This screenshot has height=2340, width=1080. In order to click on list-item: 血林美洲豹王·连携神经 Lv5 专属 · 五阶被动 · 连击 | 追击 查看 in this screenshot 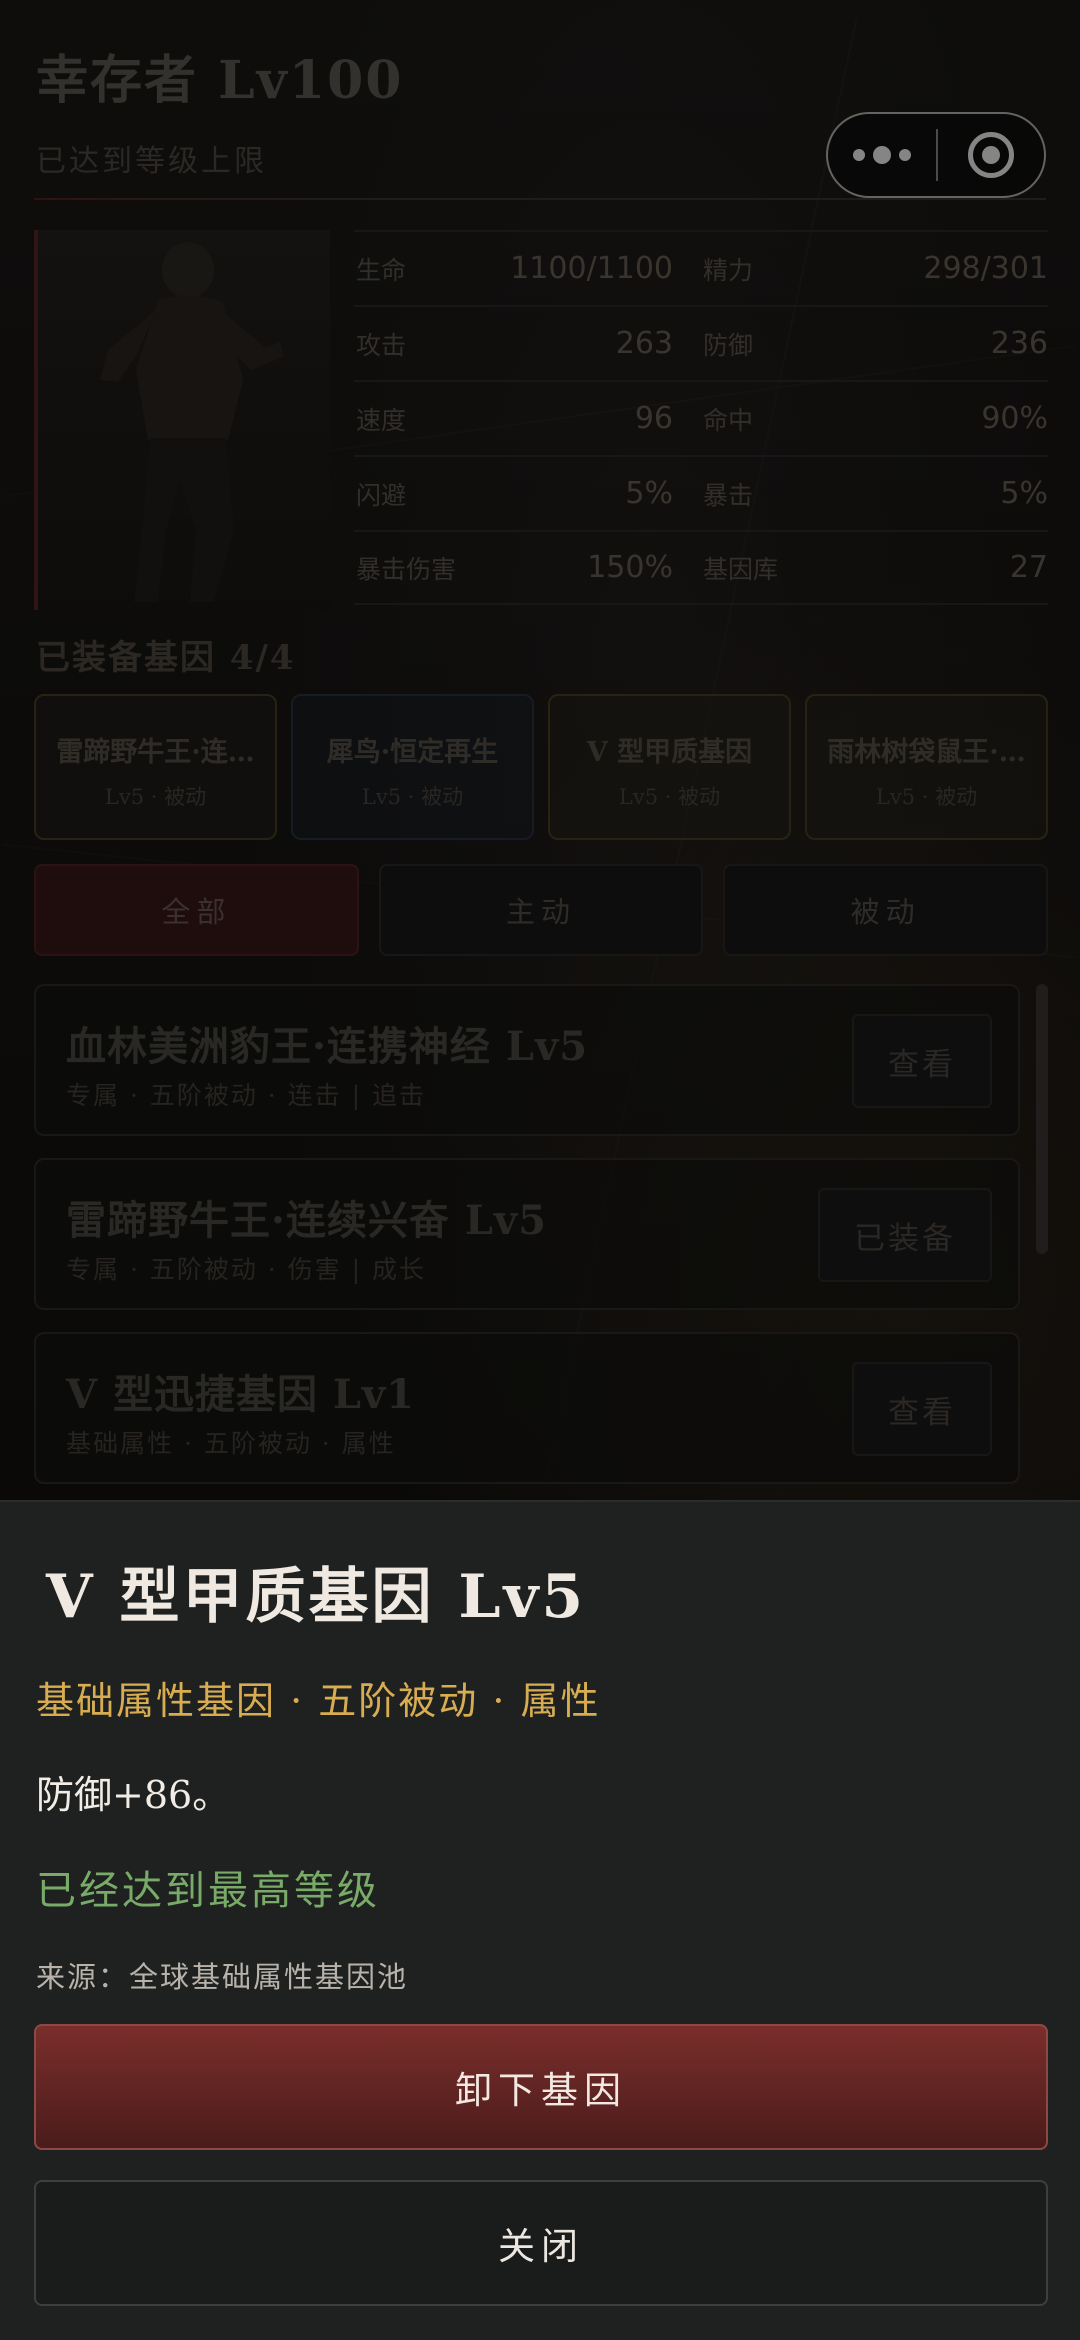, I will do `click(527, 1060)`.